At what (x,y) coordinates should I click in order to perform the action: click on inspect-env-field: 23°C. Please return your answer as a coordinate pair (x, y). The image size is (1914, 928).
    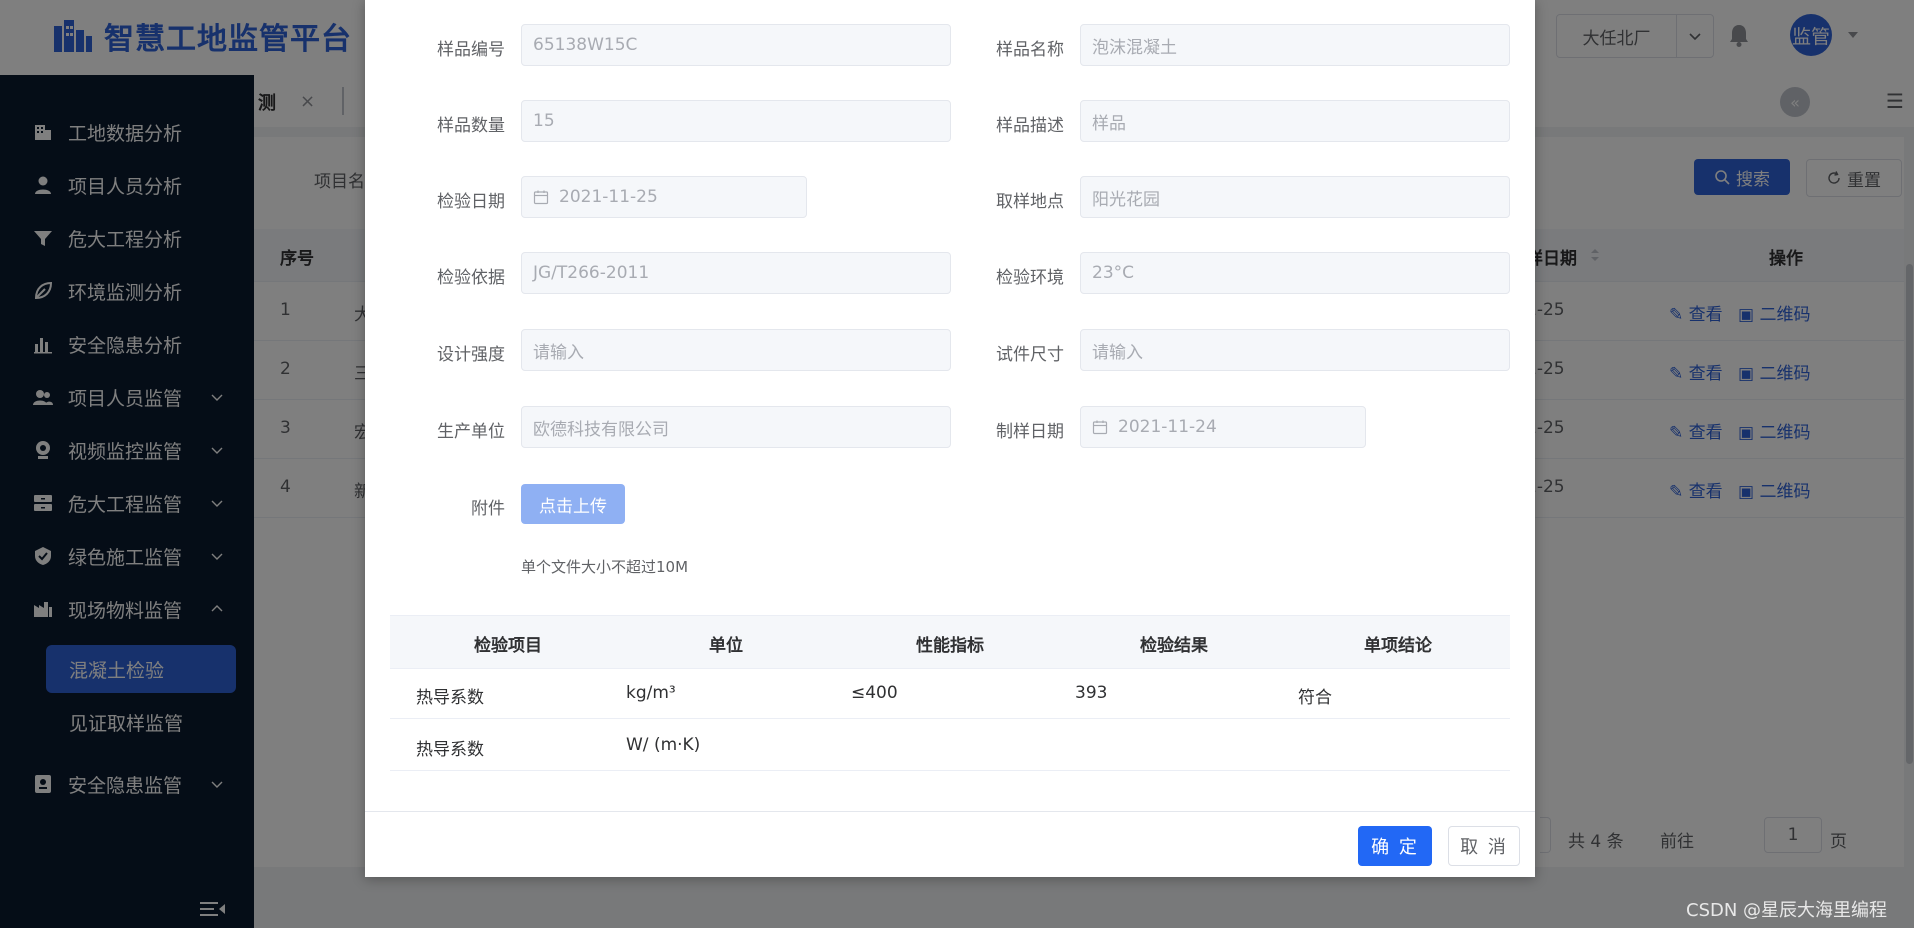
    Looking at the image, I should click on (1295, 273).